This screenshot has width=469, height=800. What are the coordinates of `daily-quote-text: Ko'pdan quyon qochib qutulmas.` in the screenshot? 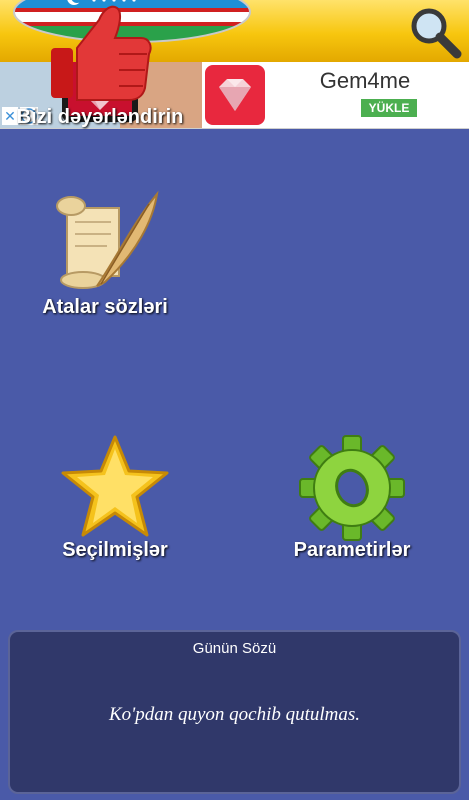 It's located at (234, 714).